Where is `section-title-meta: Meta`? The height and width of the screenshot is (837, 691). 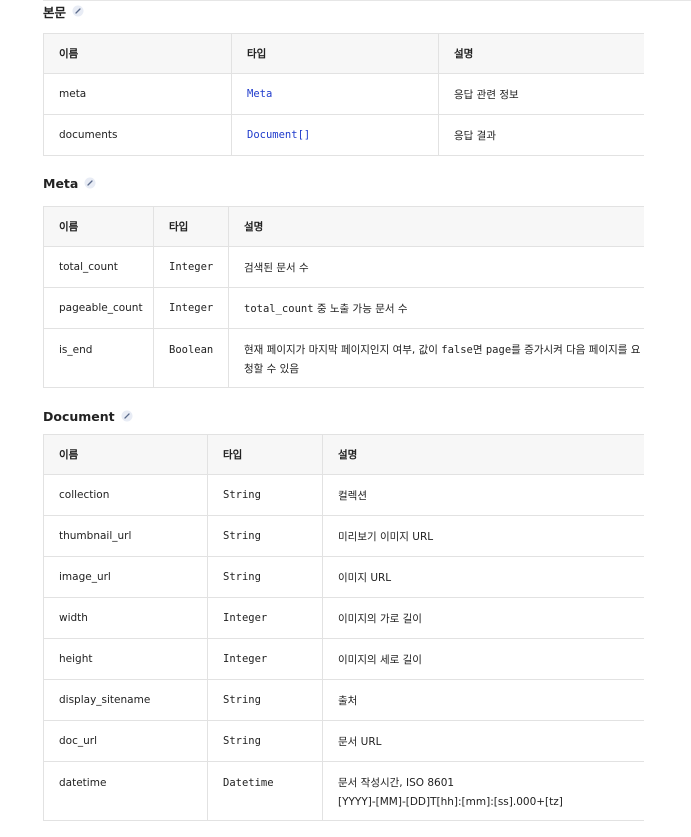
section-title-meta: Meta is located at coordinates (343, 183).